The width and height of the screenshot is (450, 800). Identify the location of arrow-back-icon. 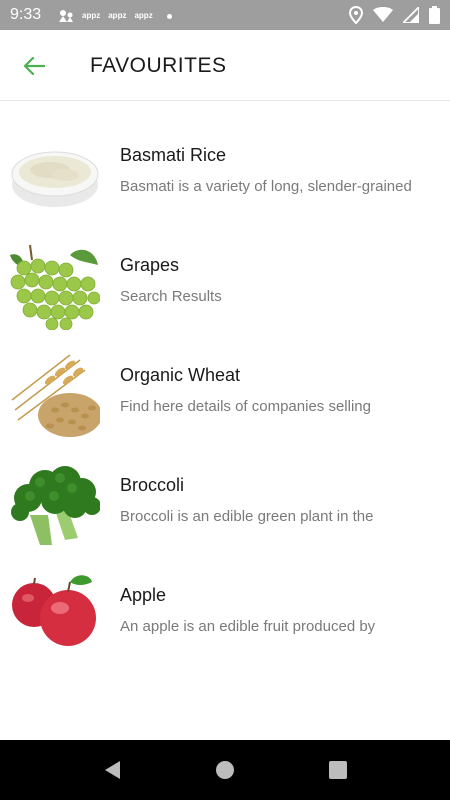
(34, 66).